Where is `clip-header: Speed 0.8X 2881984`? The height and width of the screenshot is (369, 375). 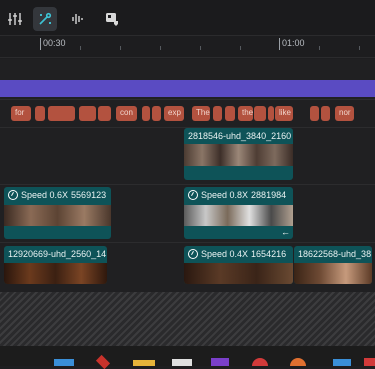
clip-header: Speed 0.8X 2881984 is located at coordinates (237, 195).